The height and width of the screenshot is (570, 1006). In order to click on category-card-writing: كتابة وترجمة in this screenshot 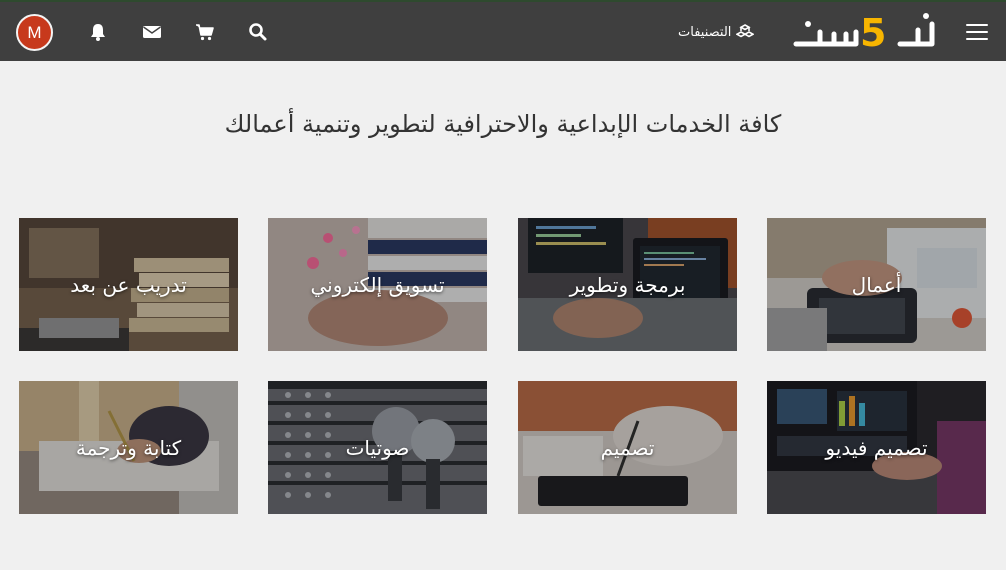, I will do `click(128, 447)`.